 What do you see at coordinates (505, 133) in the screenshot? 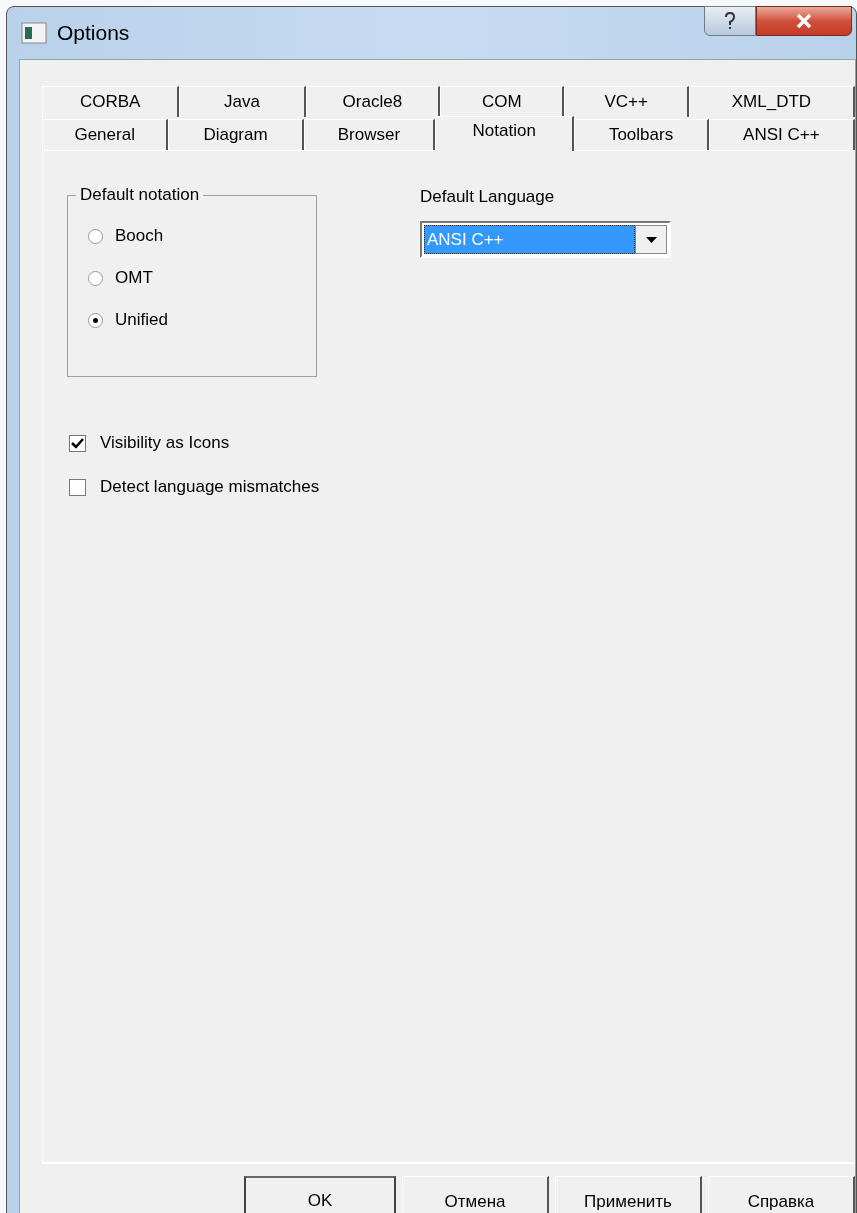
I see `tab: Notation` at bounding box center [505, 133].